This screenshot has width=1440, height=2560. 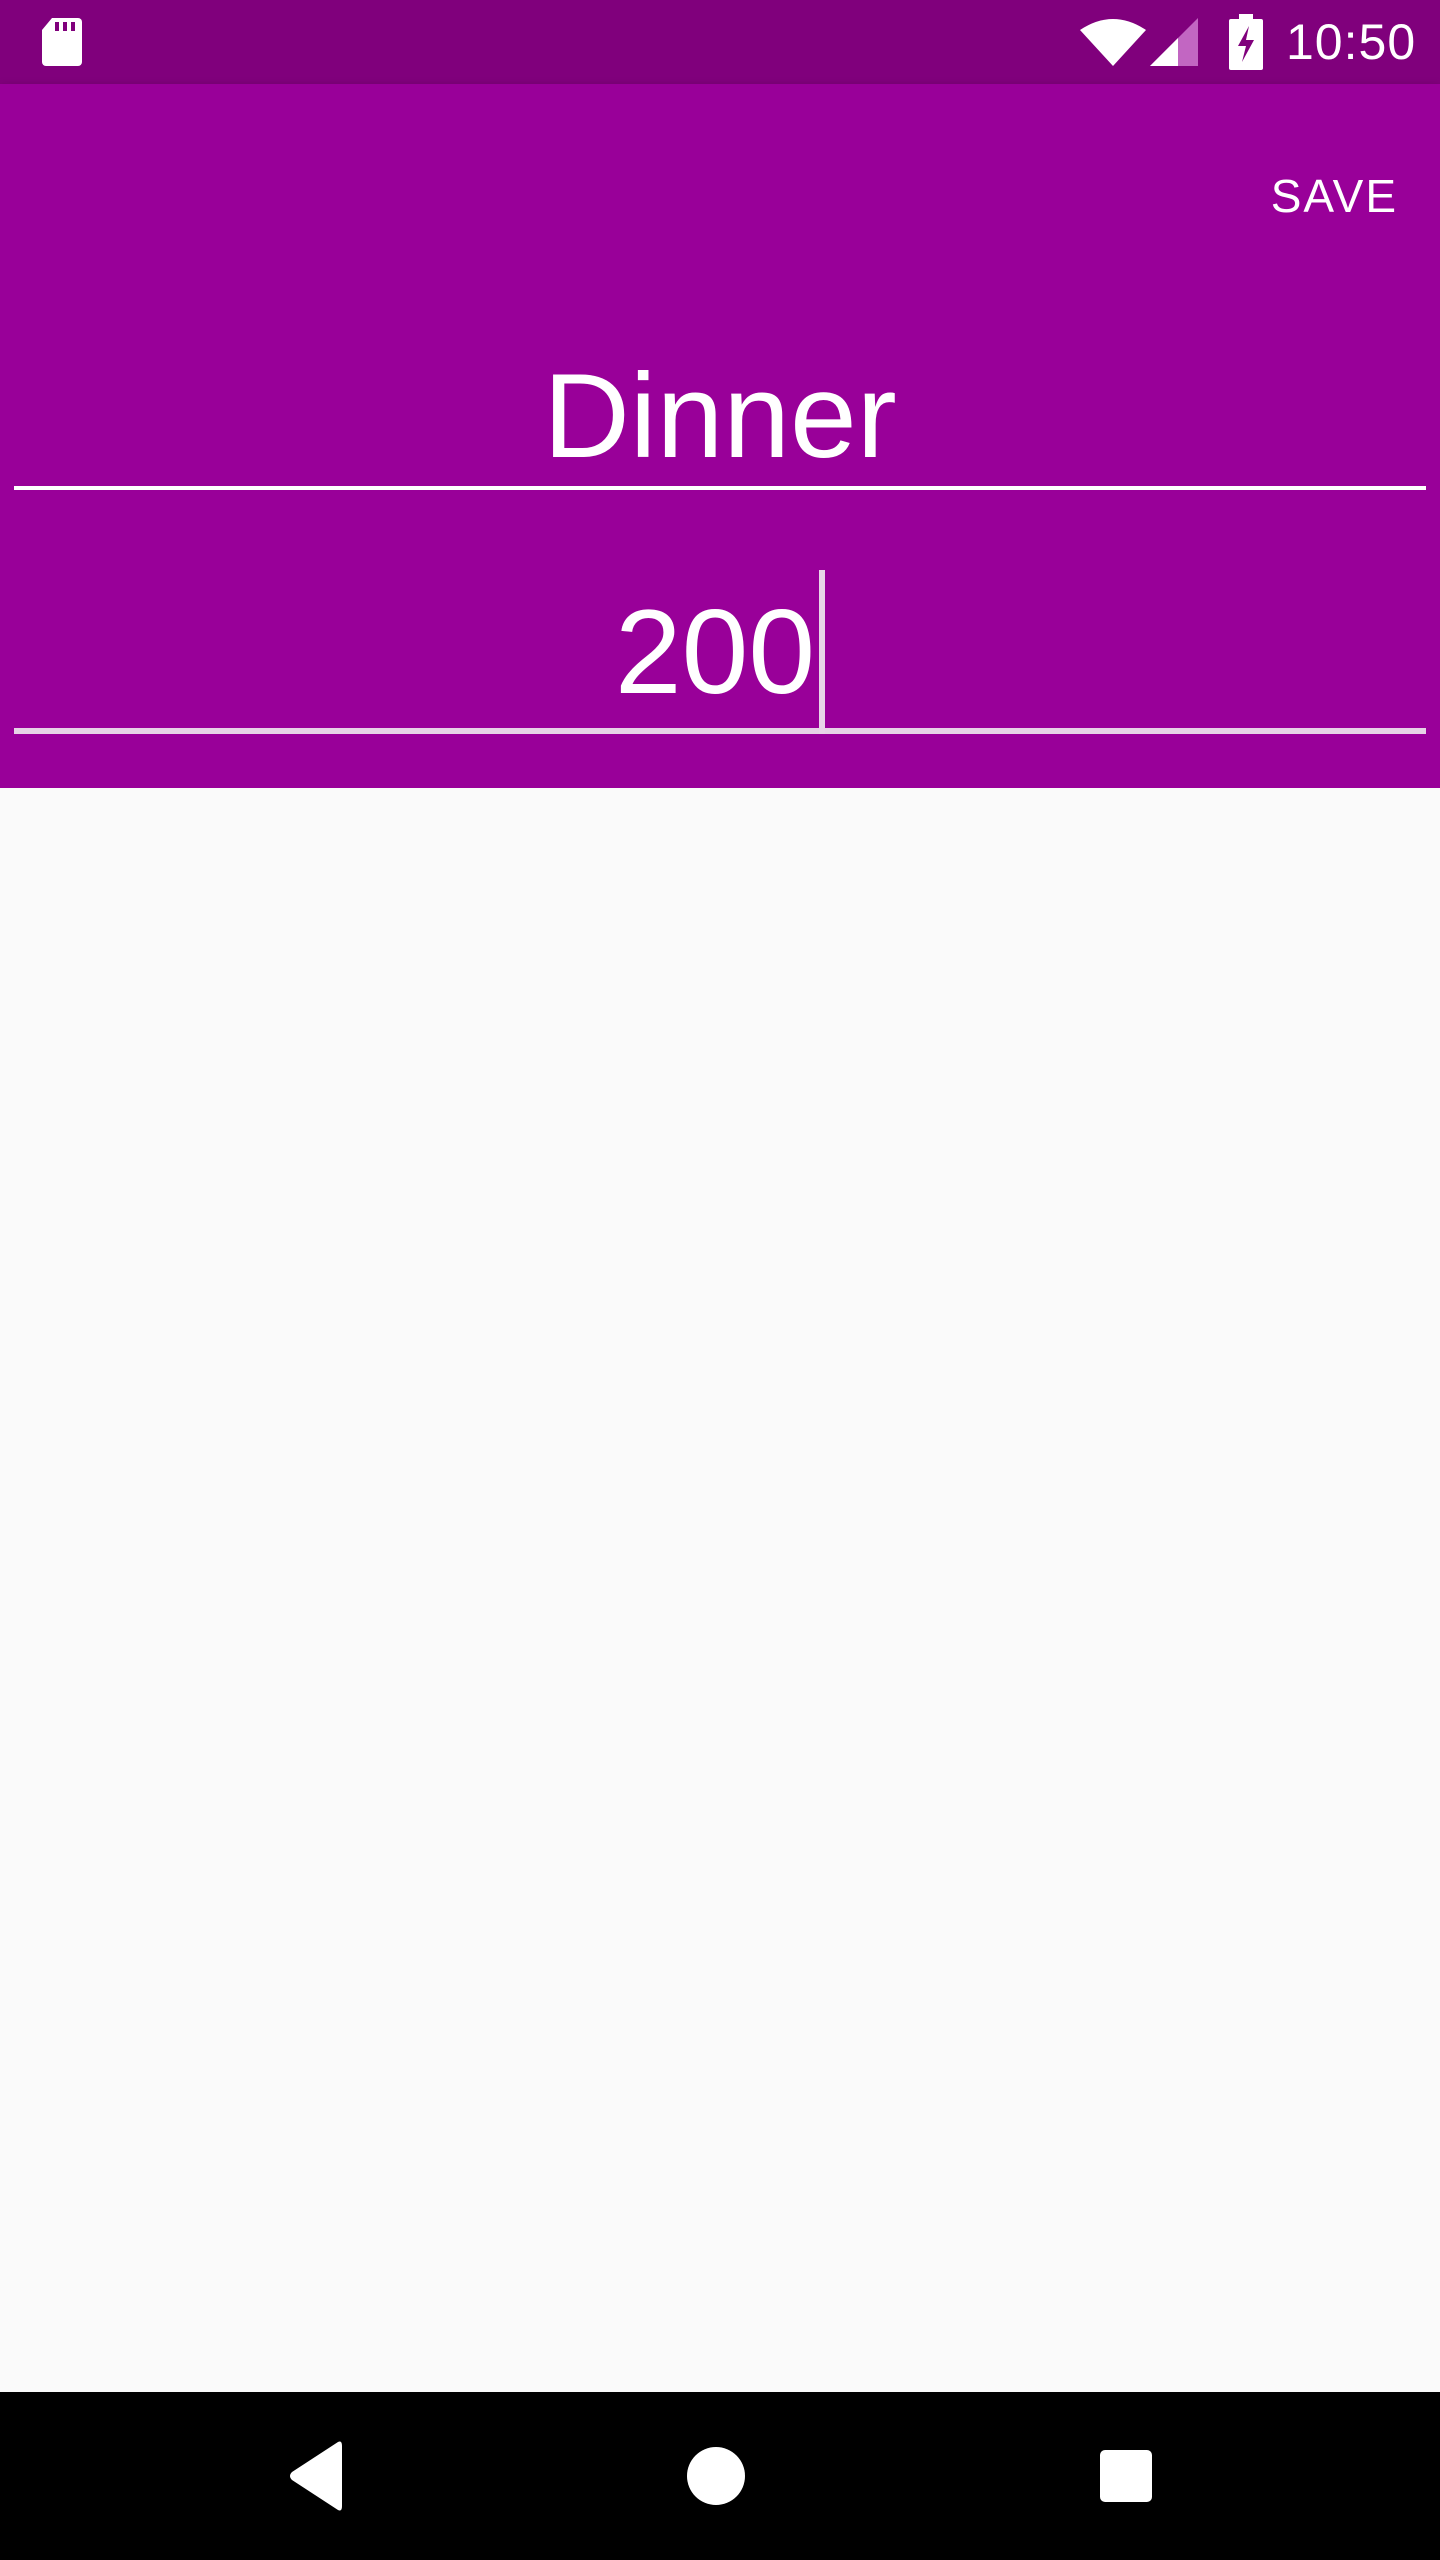 What do you see at coordinates (715, 652) in the screenshot?
I see `amount-input-value: 200` at bounding box center [715, 652].